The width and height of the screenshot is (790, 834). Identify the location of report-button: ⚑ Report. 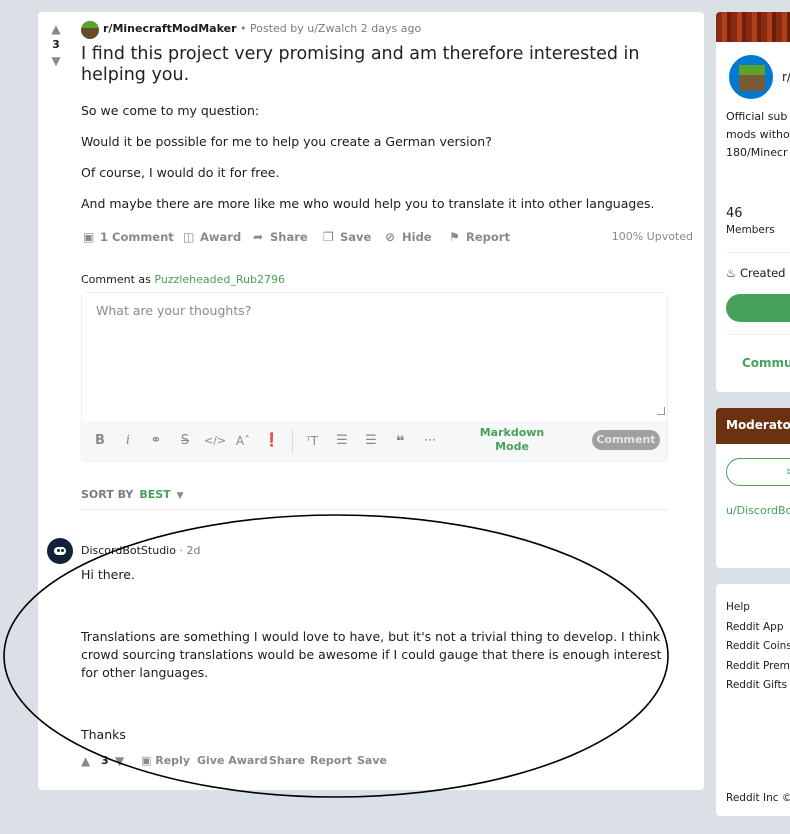
(479, 237).